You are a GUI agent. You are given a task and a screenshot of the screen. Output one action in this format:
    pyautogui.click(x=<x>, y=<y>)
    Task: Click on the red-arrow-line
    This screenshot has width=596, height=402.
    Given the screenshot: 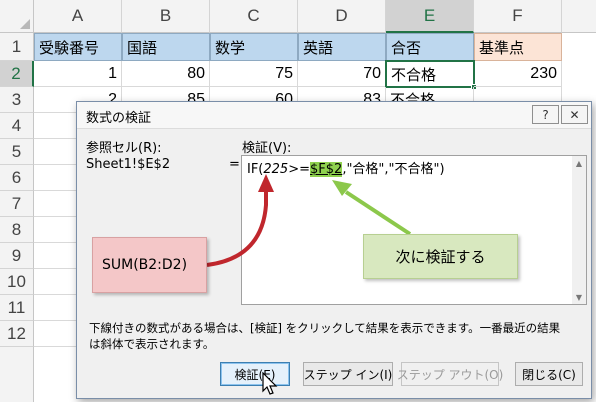 What is the action you would take?
    pyautogui.click(x=237, y=228)
    